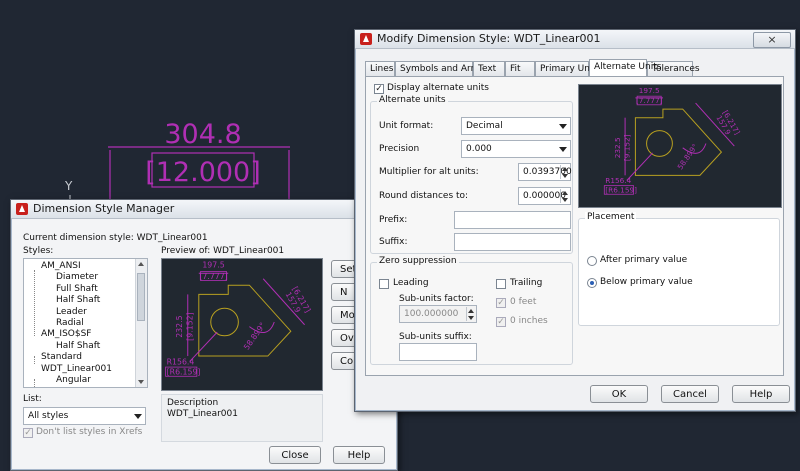 This screenshot has width=800, height=471. What do you see at coordinates (22, 209) in the screenshot?
I see `autocad-app-icon` at bounding box center [22, 209].